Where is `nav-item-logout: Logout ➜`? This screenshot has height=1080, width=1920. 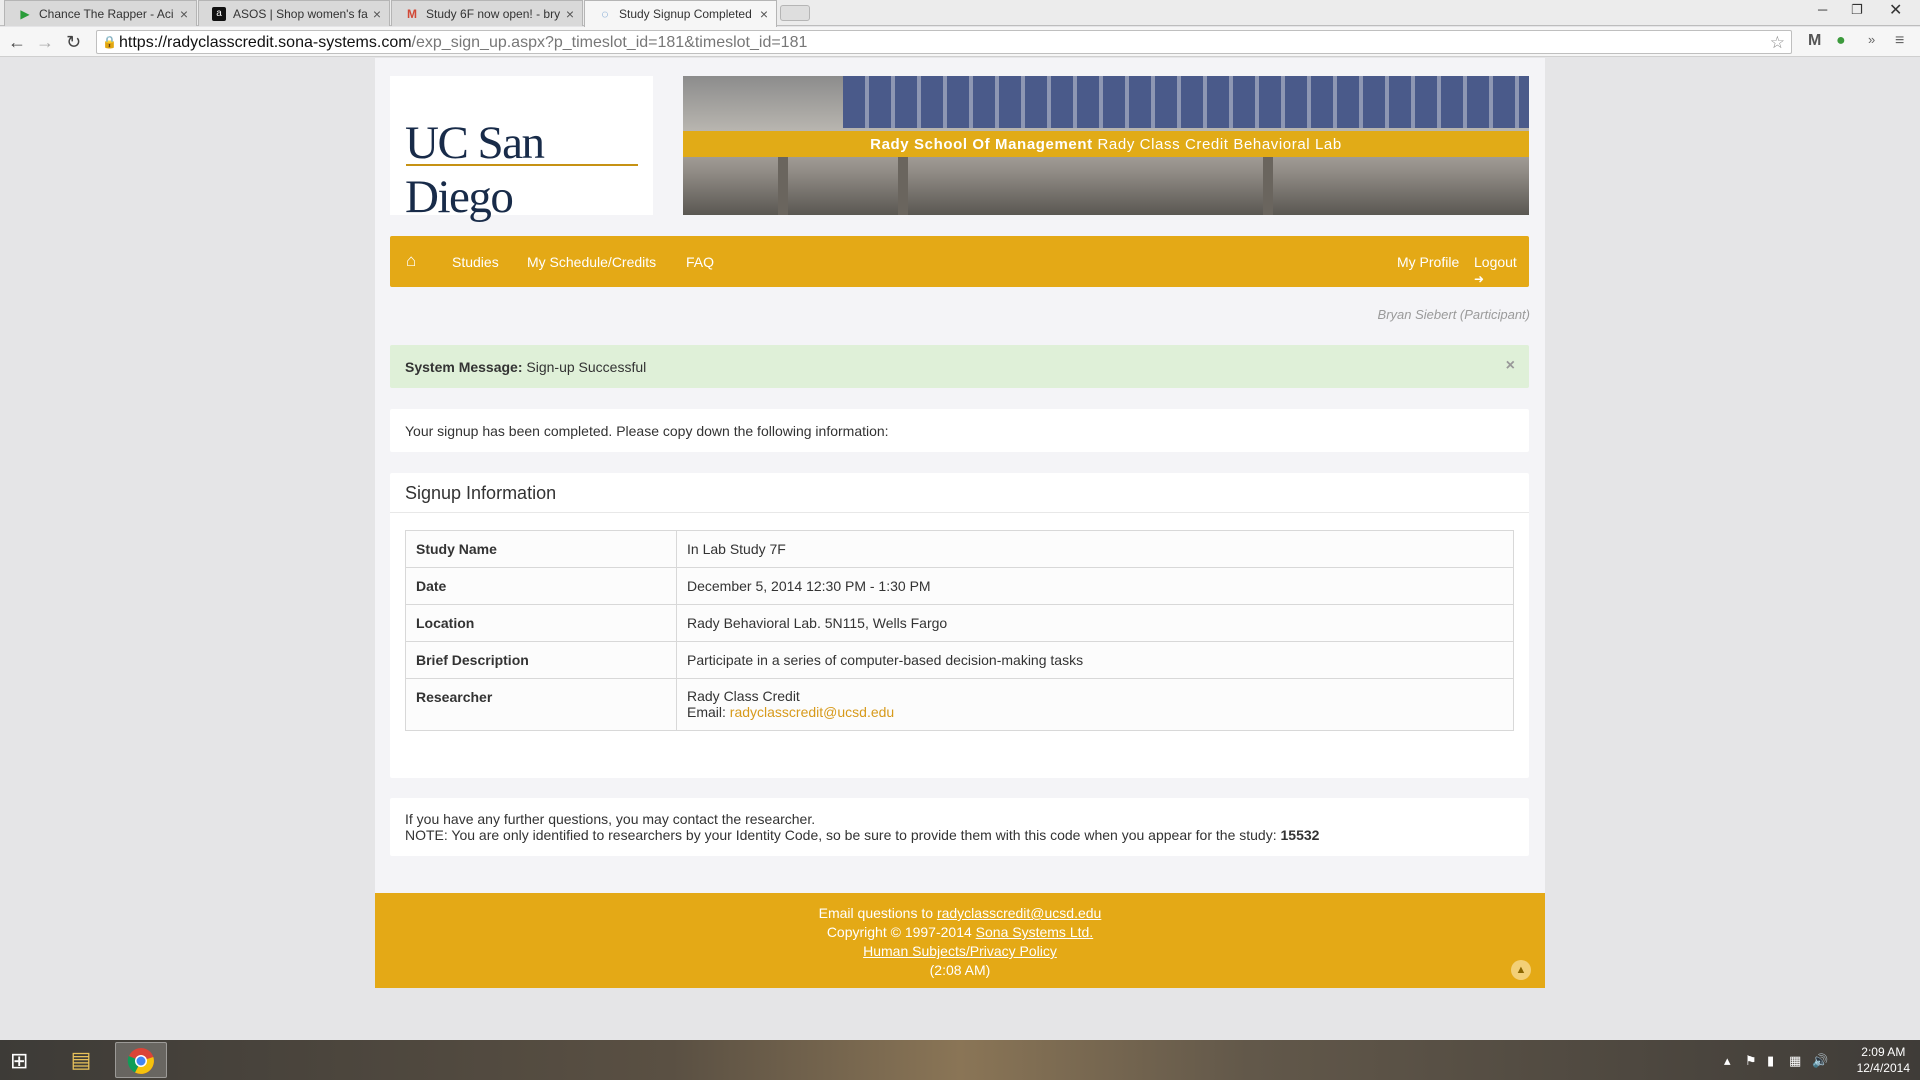 nav-item-logout: Logout ➜ is located at coordinates (1501, 270).